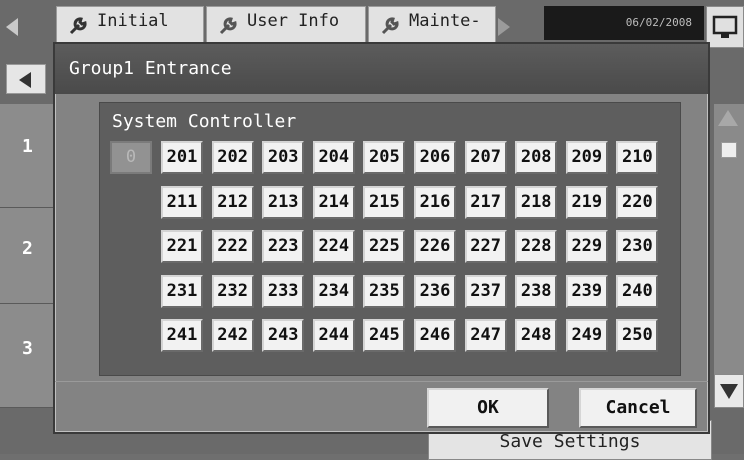  I want to click on address-cell: 224, so click(333, 246).